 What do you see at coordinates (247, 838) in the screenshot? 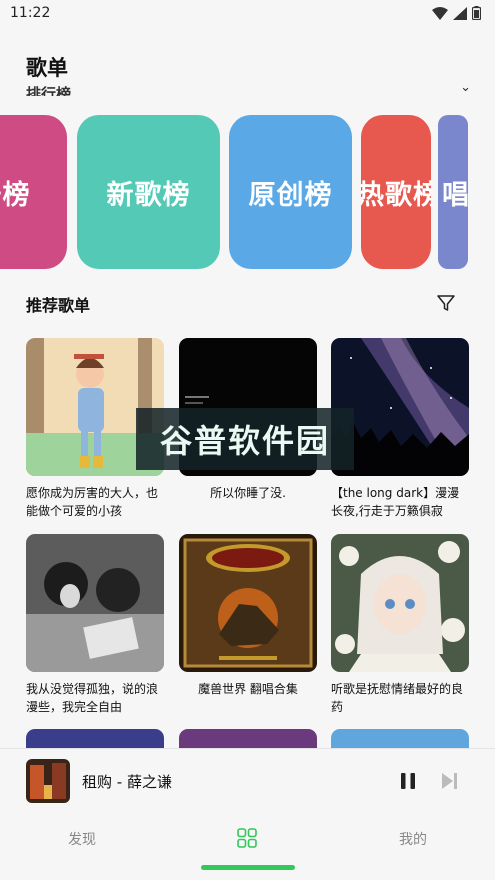
I see `grid-icon` at bounding box center [247, 838].